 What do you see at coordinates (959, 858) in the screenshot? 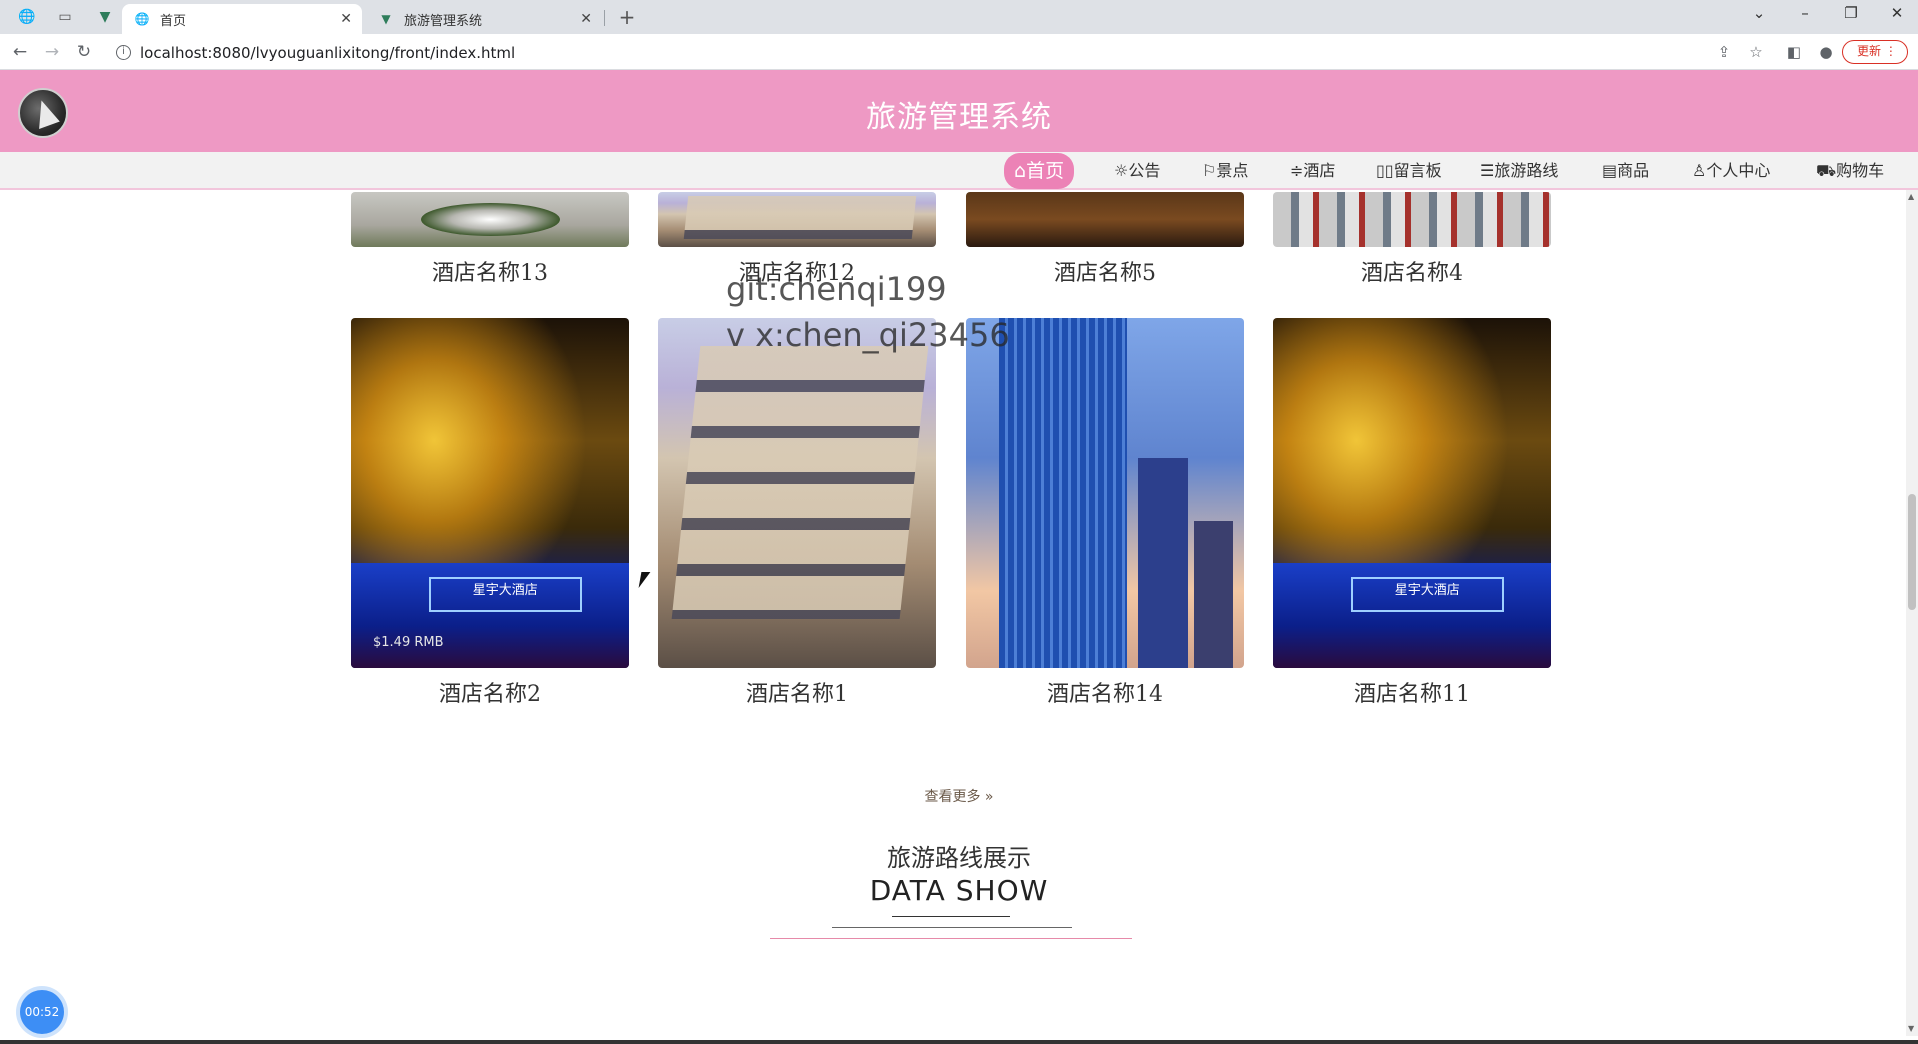
I see `section-title: 旅游路线展示` at bounding box center [959, 858].